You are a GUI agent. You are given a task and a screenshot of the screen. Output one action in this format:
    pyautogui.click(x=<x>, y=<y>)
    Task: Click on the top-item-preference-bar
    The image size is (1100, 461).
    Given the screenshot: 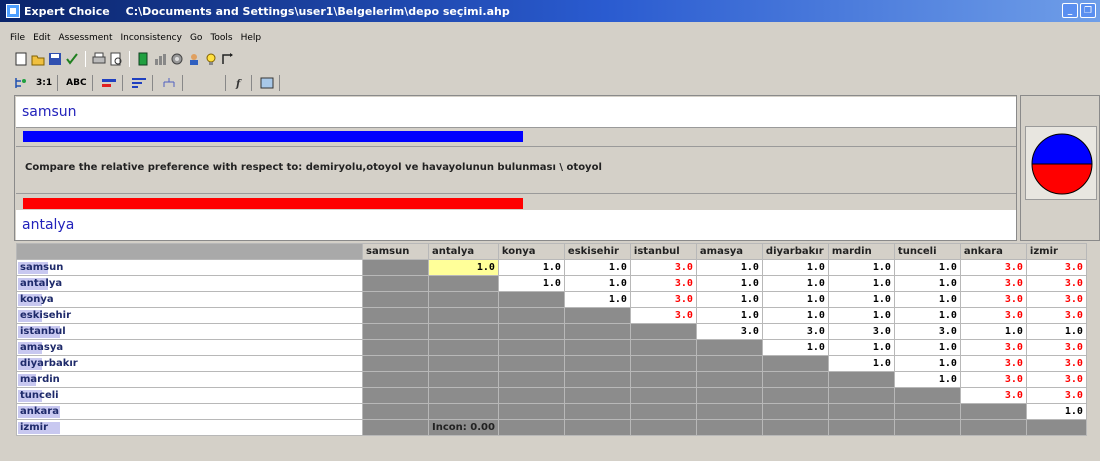 What is the action you would take?
    pyautogui.click(x=273, y=136)
    